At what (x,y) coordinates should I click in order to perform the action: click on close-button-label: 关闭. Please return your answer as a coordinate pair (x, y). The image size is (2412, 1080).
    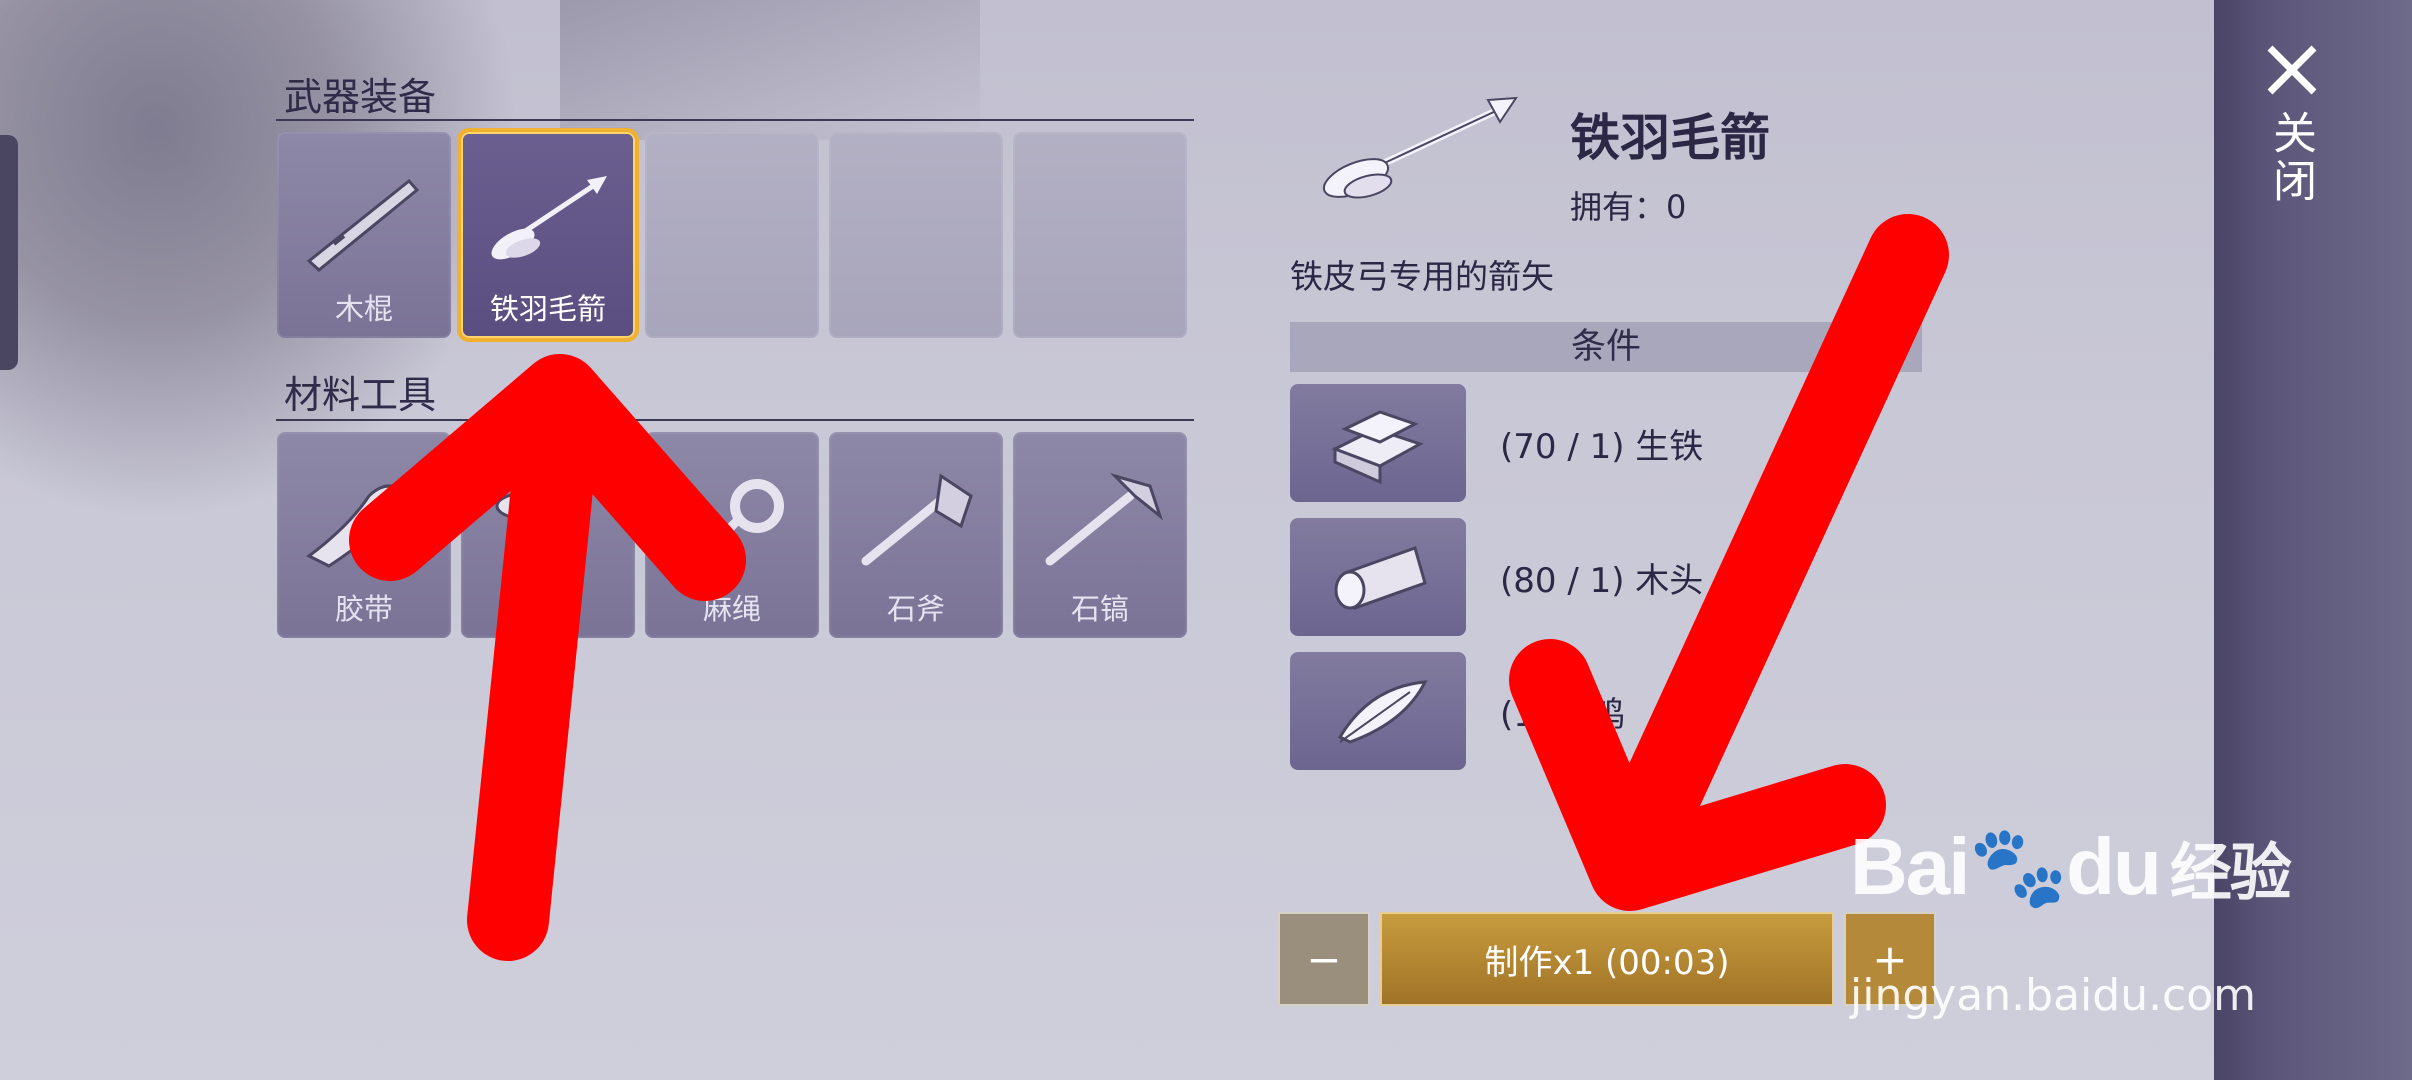
    Looking at the image, I should click on (2292, 158).